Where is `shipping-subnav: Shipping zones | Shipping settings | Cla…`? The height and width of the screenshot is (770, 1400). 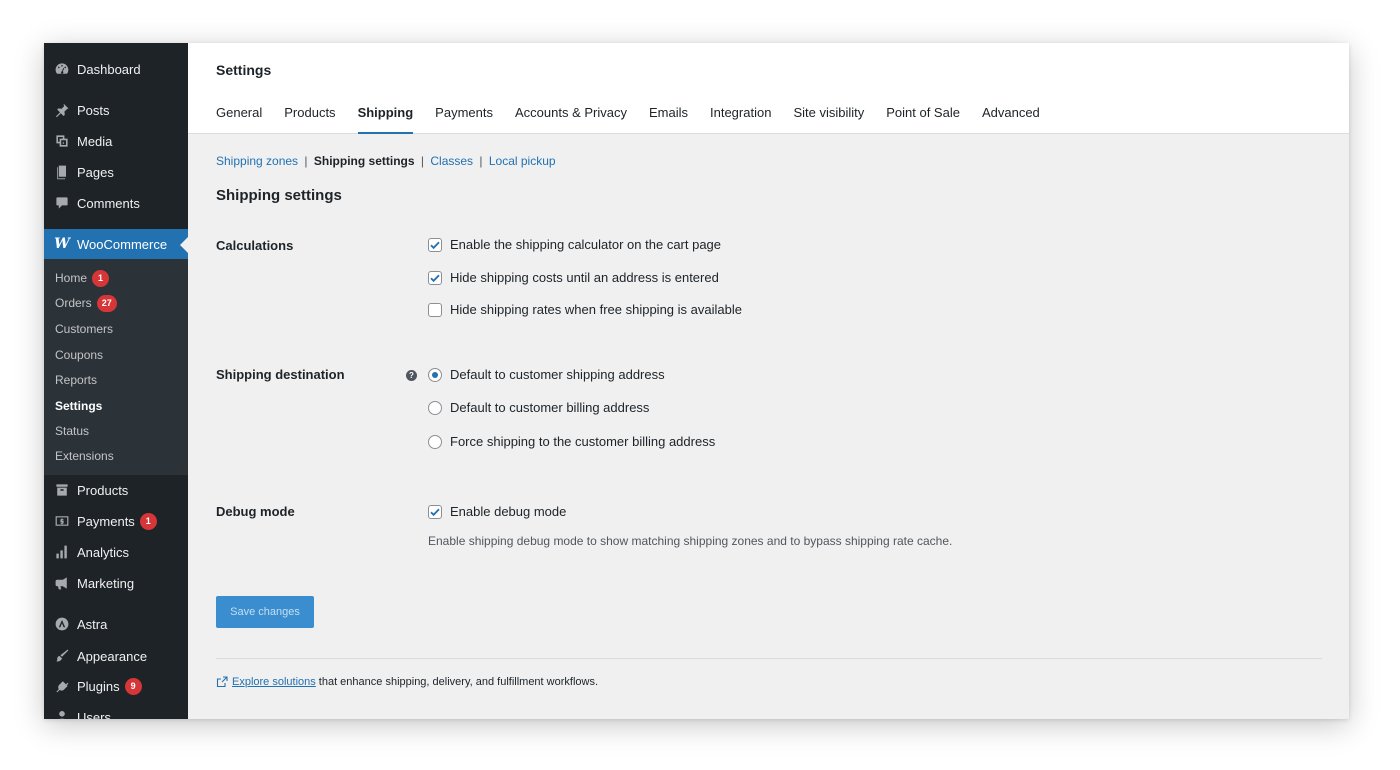 shipping-subnav: Shipping zones | Shipping settings | Cla… is located at coordinates (386, 161).